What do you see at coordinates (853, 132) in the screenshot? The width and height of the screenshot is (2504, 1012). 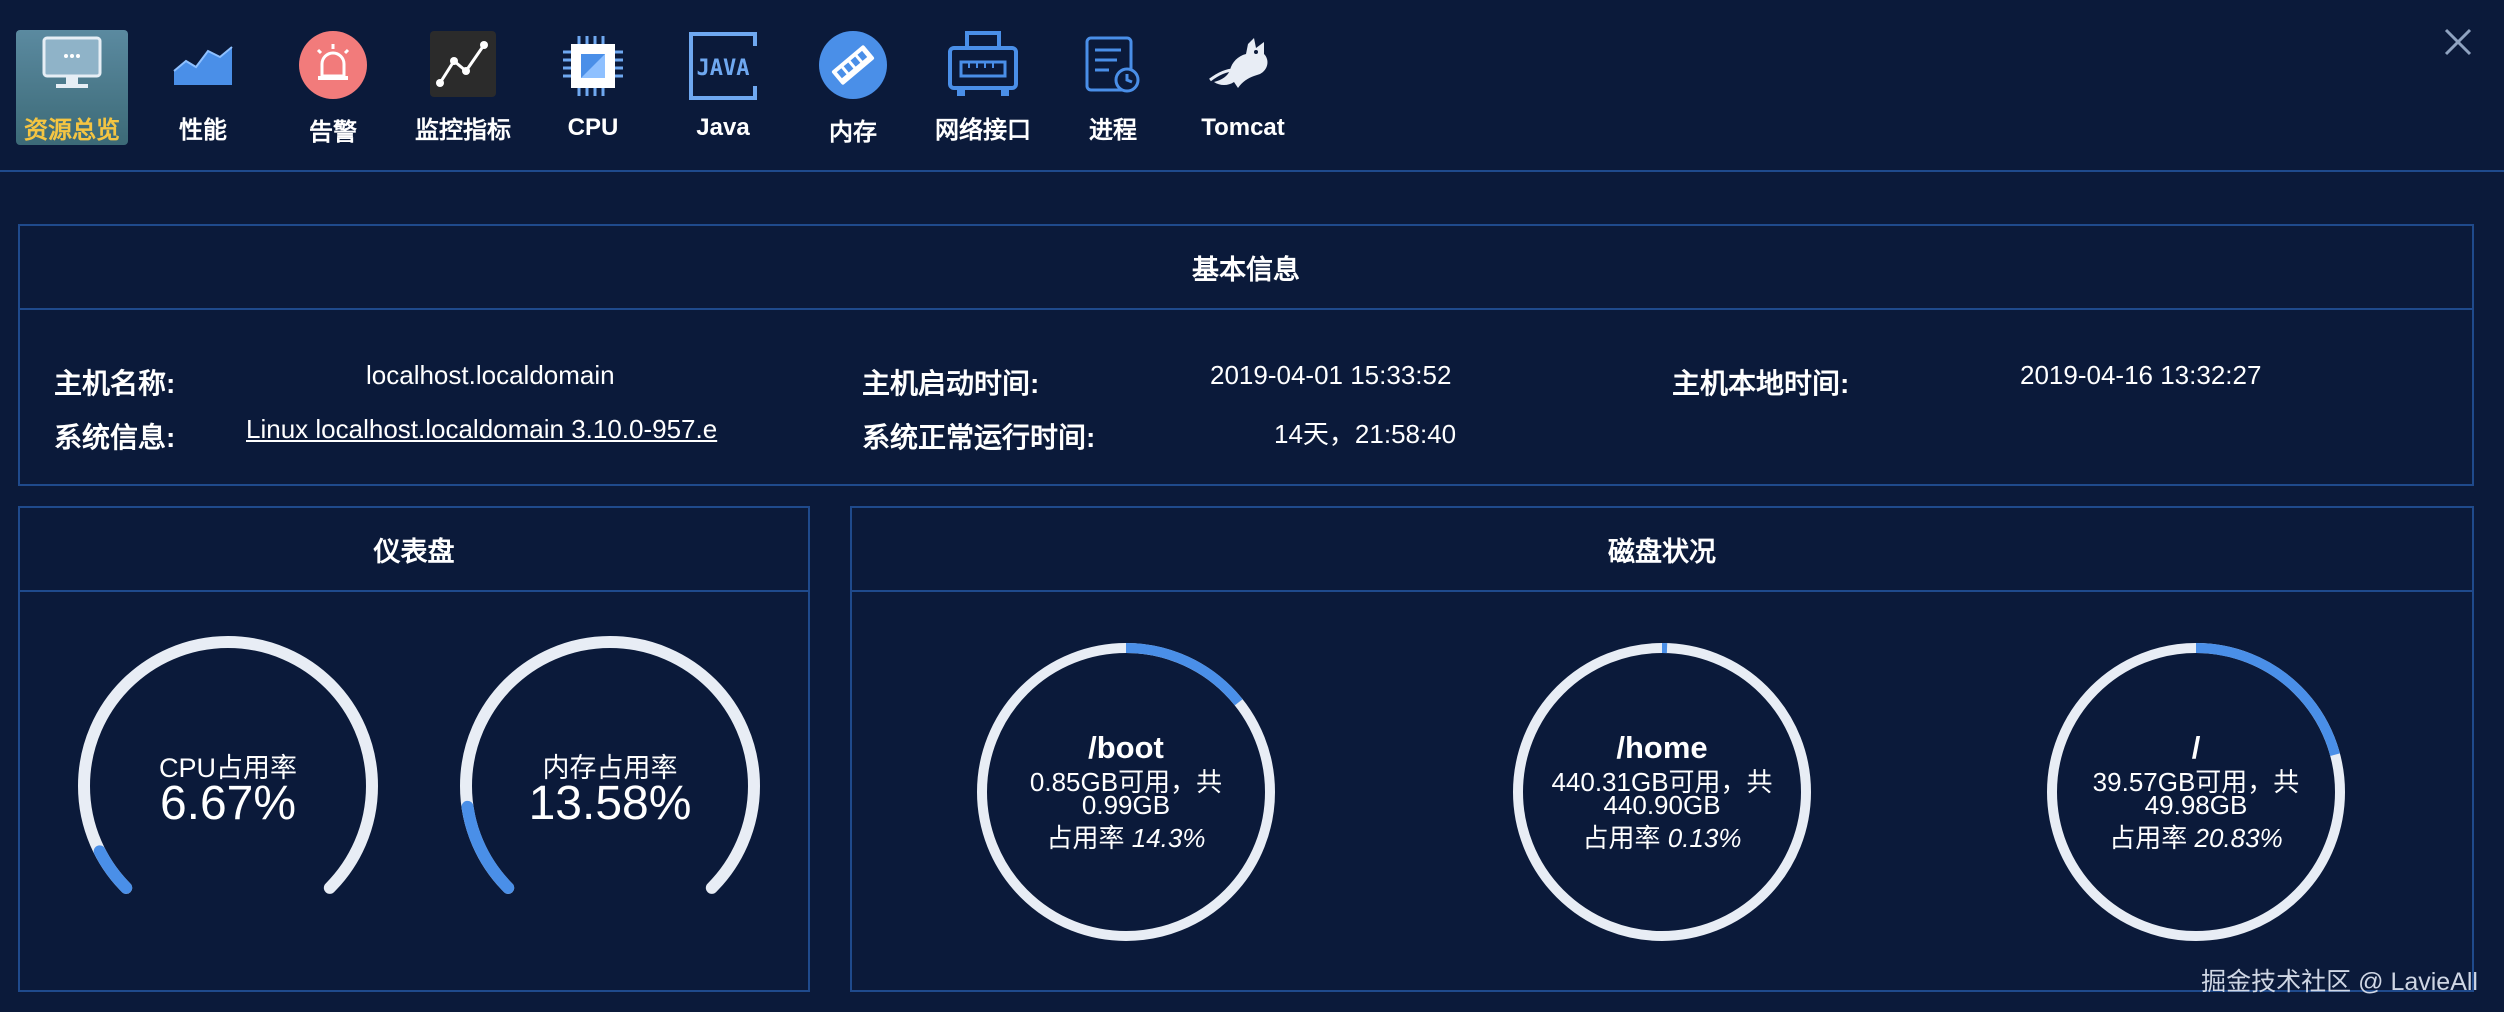 I see `nav-item-label: 内存` at bounding box center [853, 132].